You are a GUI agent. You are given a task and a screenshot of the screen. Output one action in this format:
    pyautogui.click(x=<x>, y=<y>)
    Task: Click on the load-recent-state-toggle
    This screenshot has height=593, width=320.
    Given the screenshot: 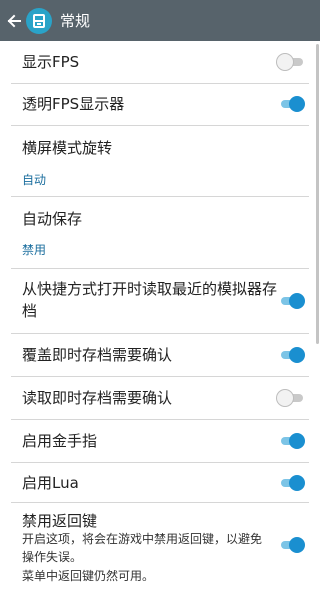 What is the action you would take?
    pyautogui.click(x=291, y=301)
    